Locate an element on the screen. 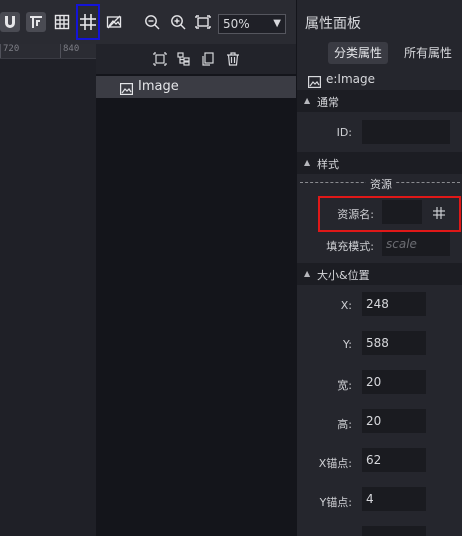 This screenshot has height=536, width=462. horizontal-ruler: 720 840 is located at coordinates (48, 51).